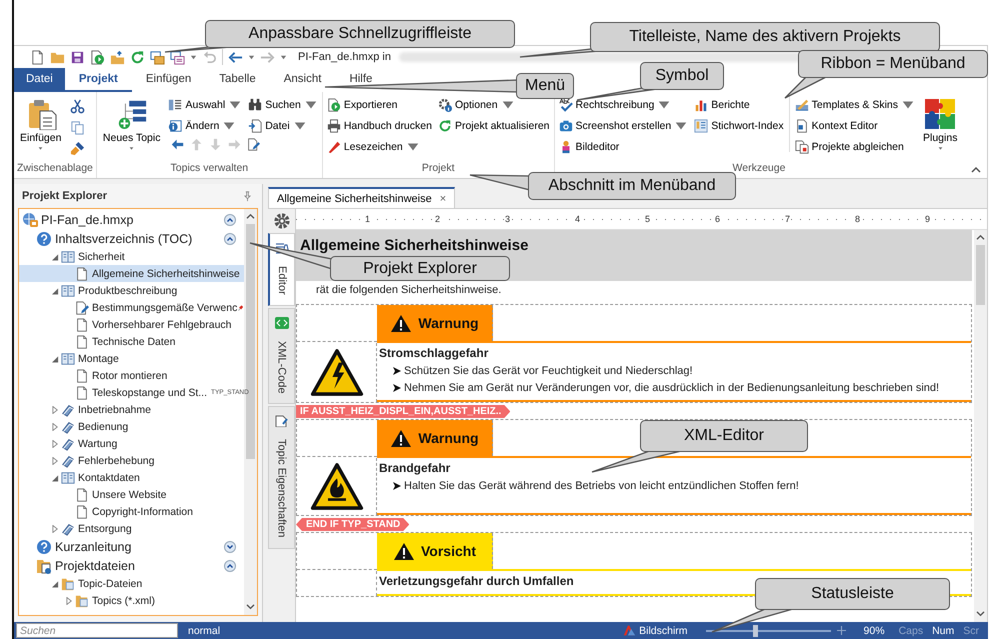  What do you see at coordinates (131, 375) in the screenshot?
I see `tree-item: Rotor montieren` at bounding box center [131, 375].